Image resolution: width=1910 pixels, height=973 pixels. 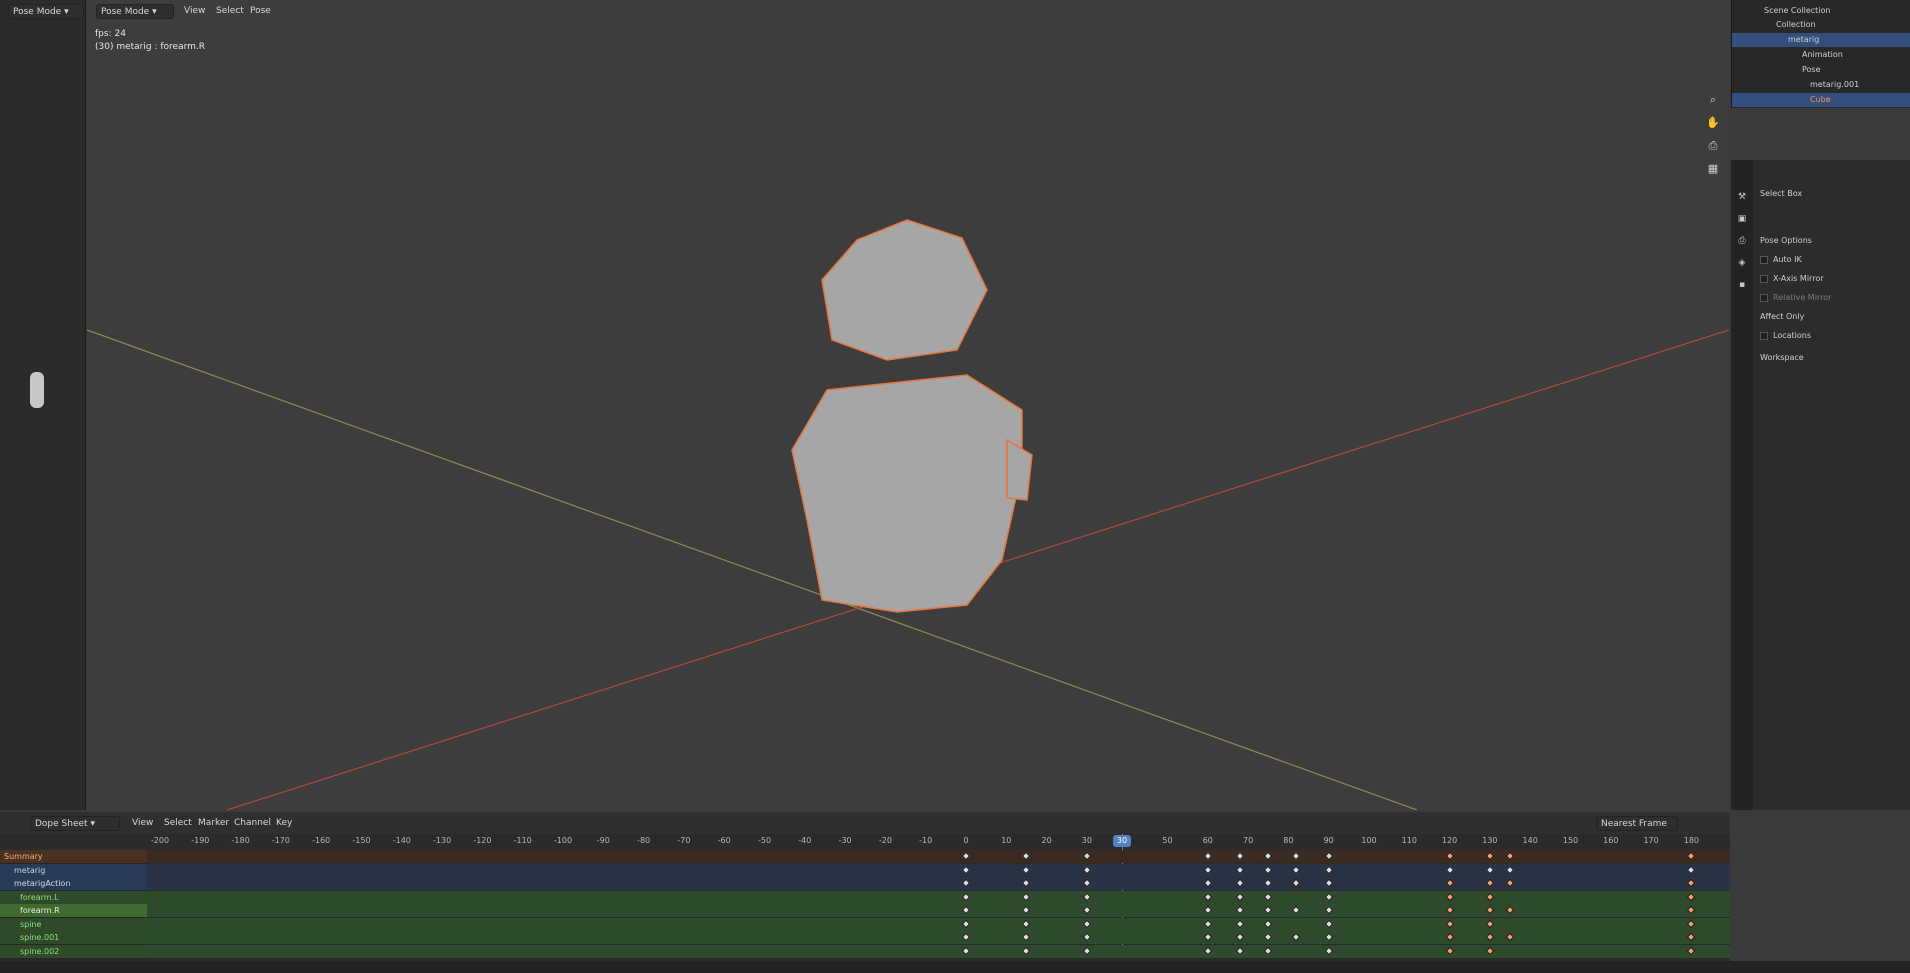 What do you see at coordinates (1821, 100) in the screenshot?
I see `outliner-row: Cube` at bounding box center [1821, 100].